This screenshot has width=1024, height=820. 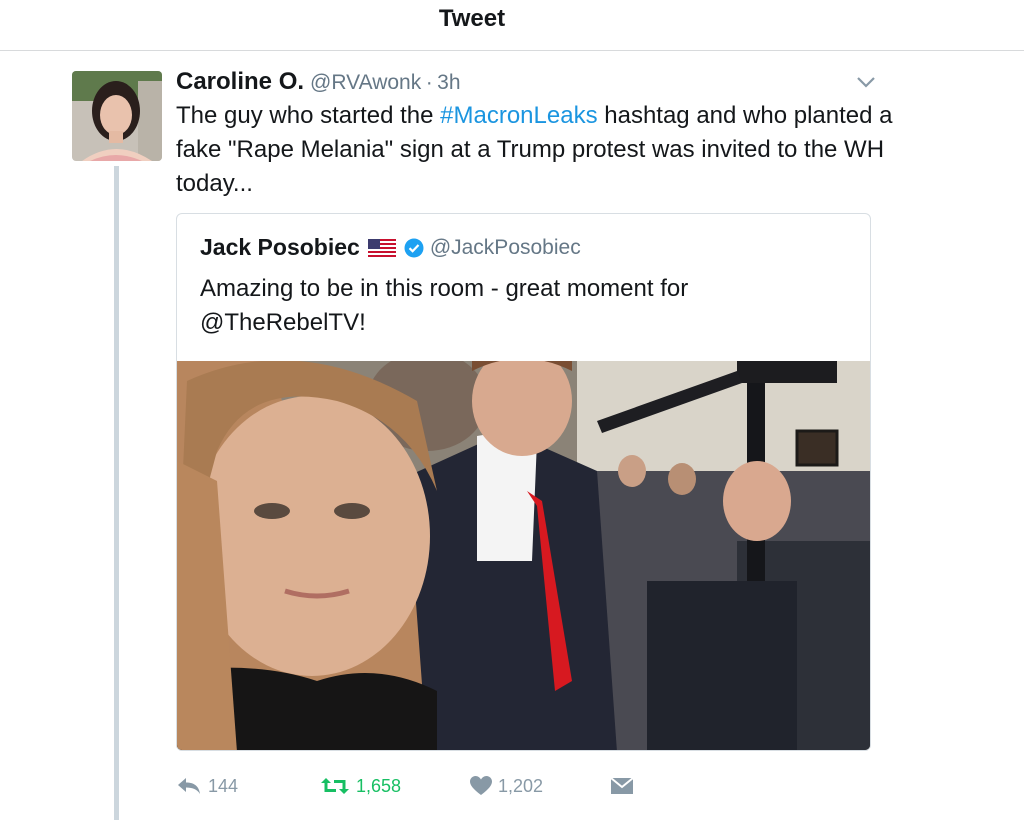 What do you see at coordinates (512, 25) in the screenshot?
I see `top-bar: Tweet` at bounding box center [512, 25].